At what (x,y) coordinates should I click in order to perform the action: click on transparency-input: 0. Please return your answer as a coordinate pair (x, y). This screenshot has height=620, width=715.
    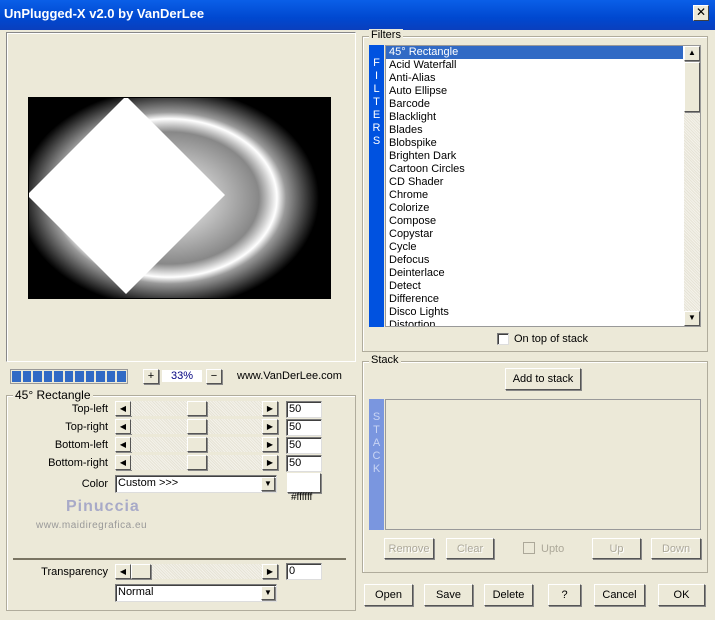
    Looking at the image, I should click on (304, 571).